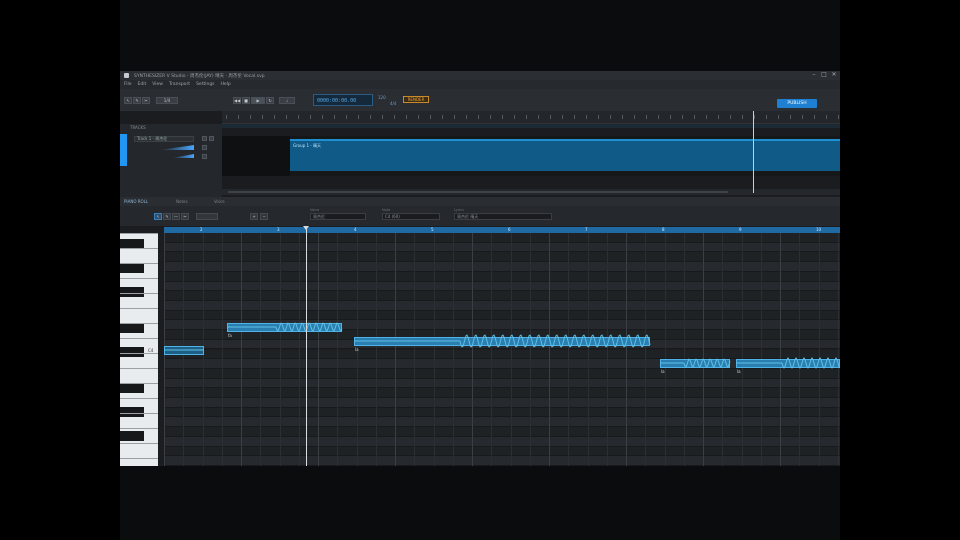  Describe the element at coordinates (797, 103) in the screenshot. I see `publish-button: PUBLISH` at that location.